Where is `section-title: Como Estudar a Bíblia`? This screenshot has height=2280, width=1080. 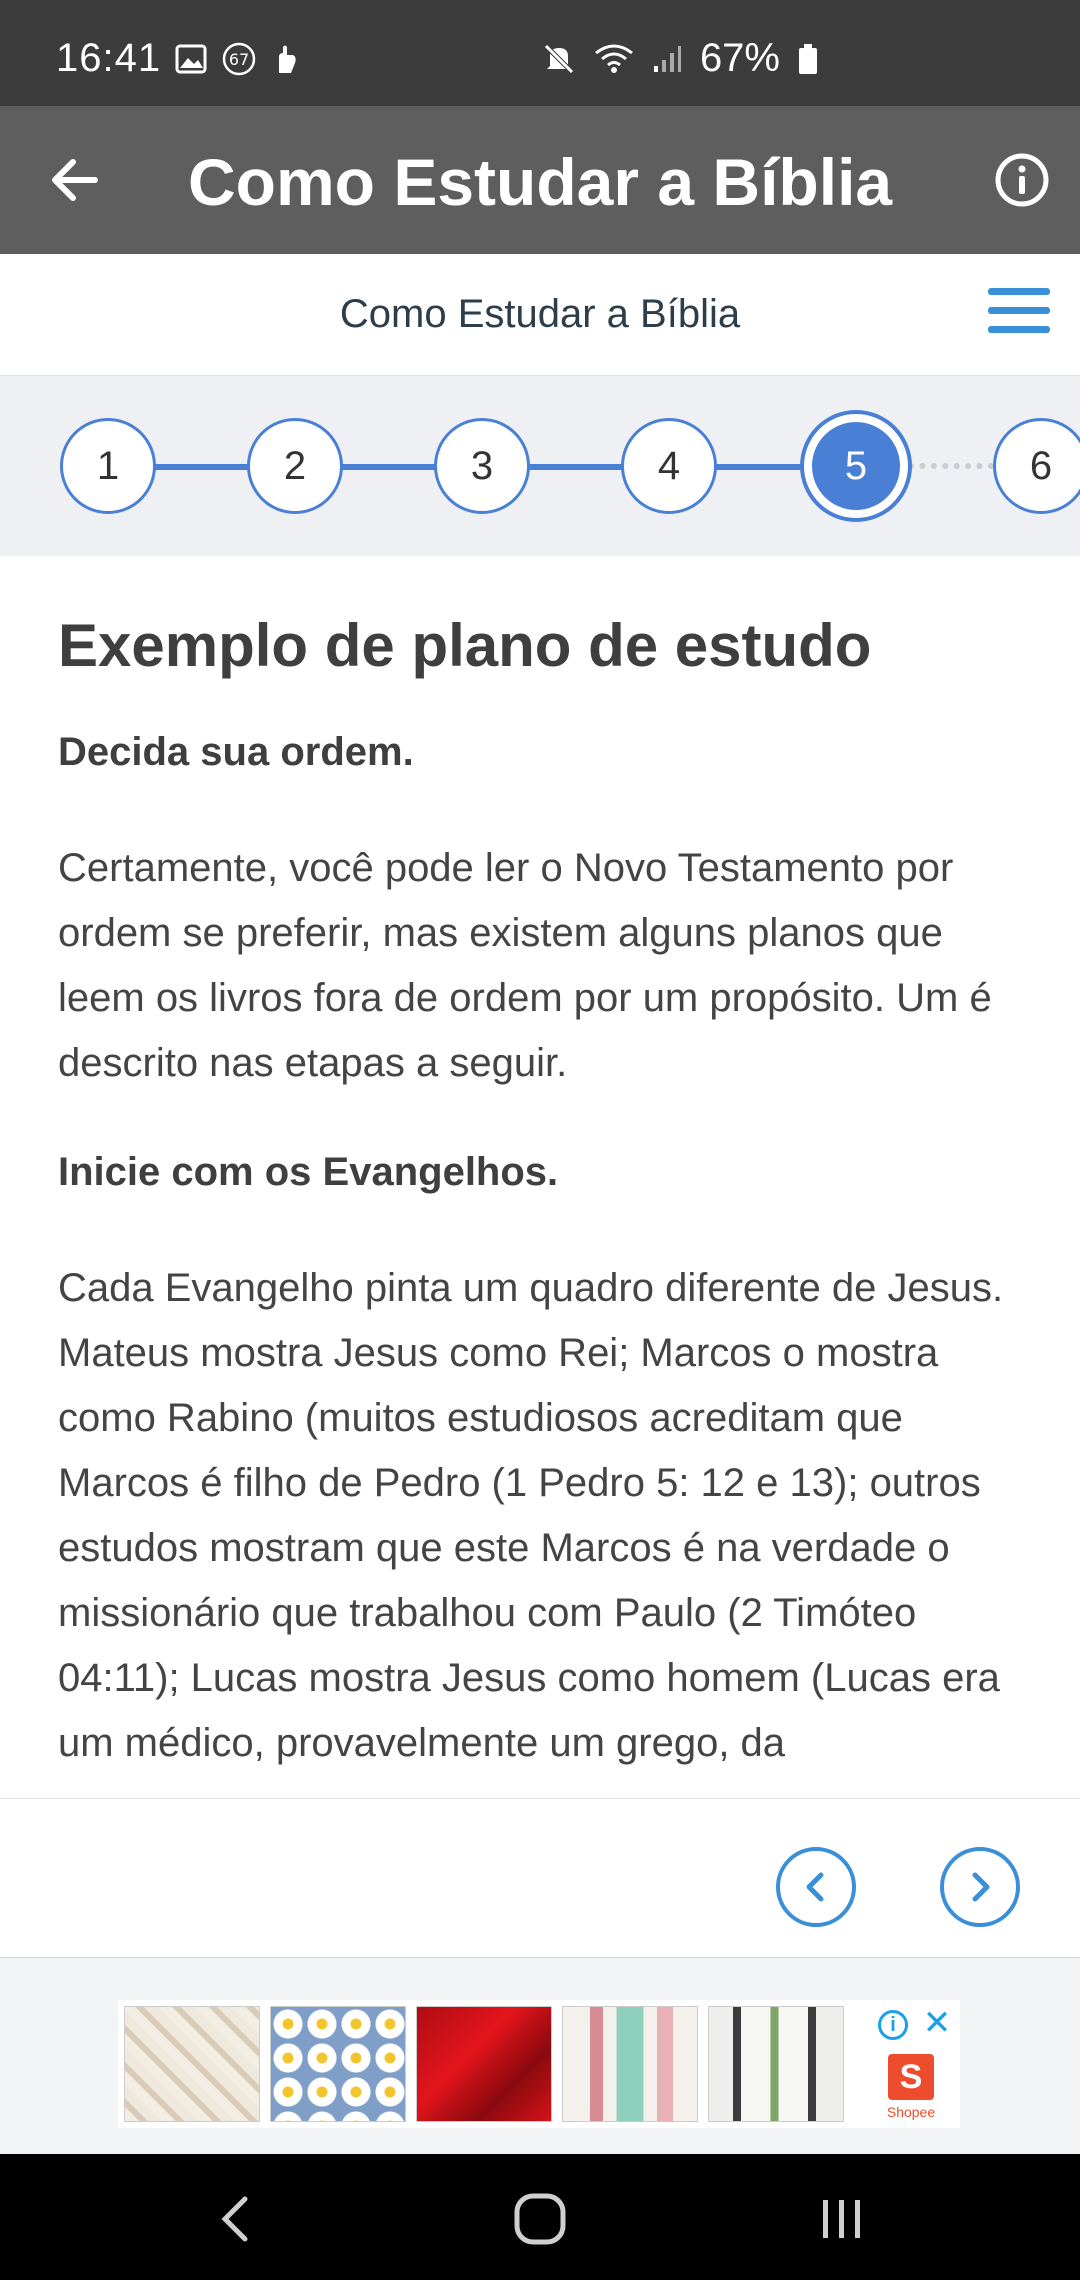
section-title: Como Estudar a Bíblia is located at coordinates (540, 314).